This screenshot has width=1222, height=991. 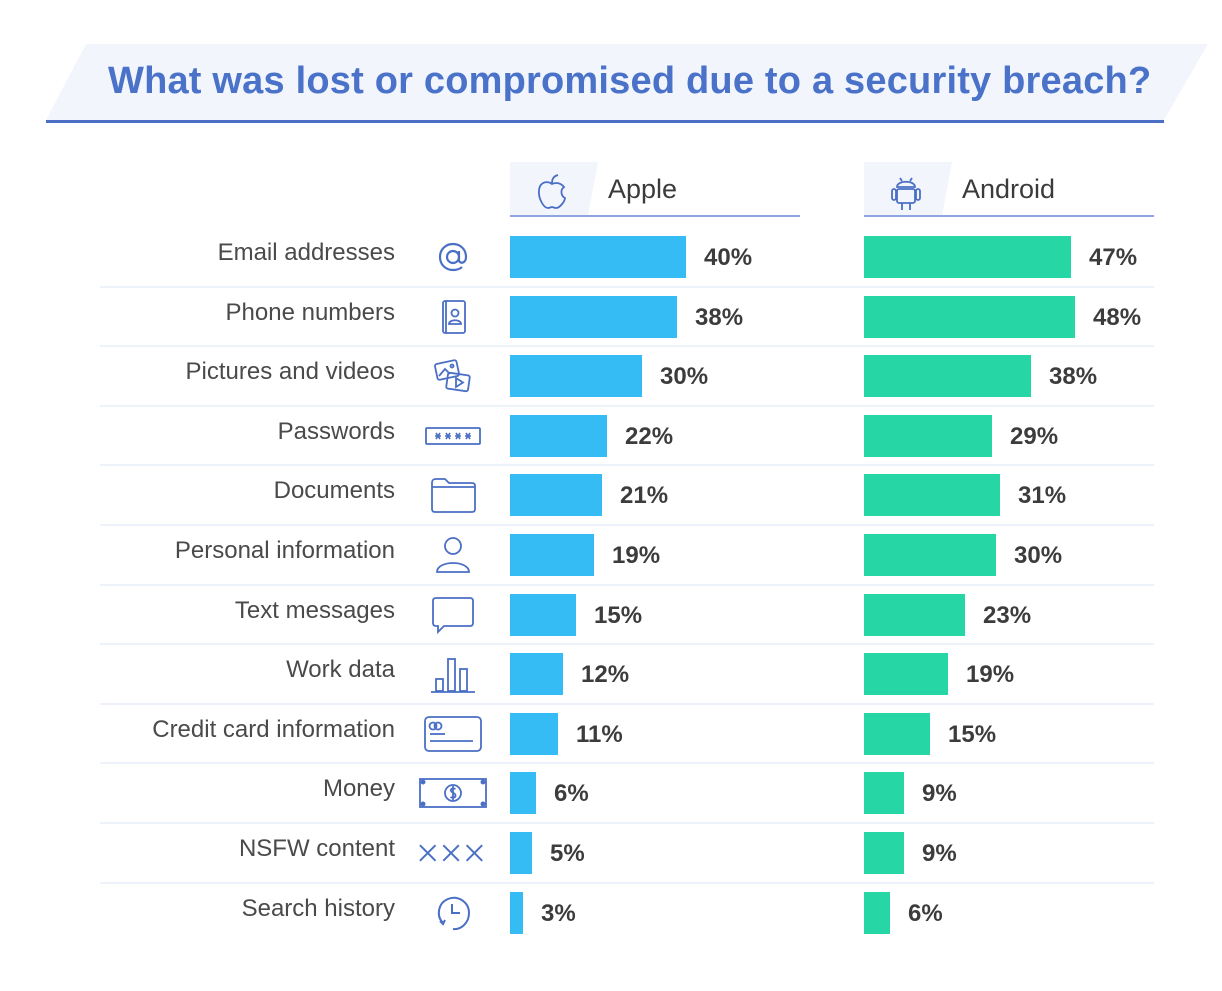 What do you see at coordinates (1034, 436) in the screenshot?
I see `value-label-android: 29%` at bounding box center [1034, 436].